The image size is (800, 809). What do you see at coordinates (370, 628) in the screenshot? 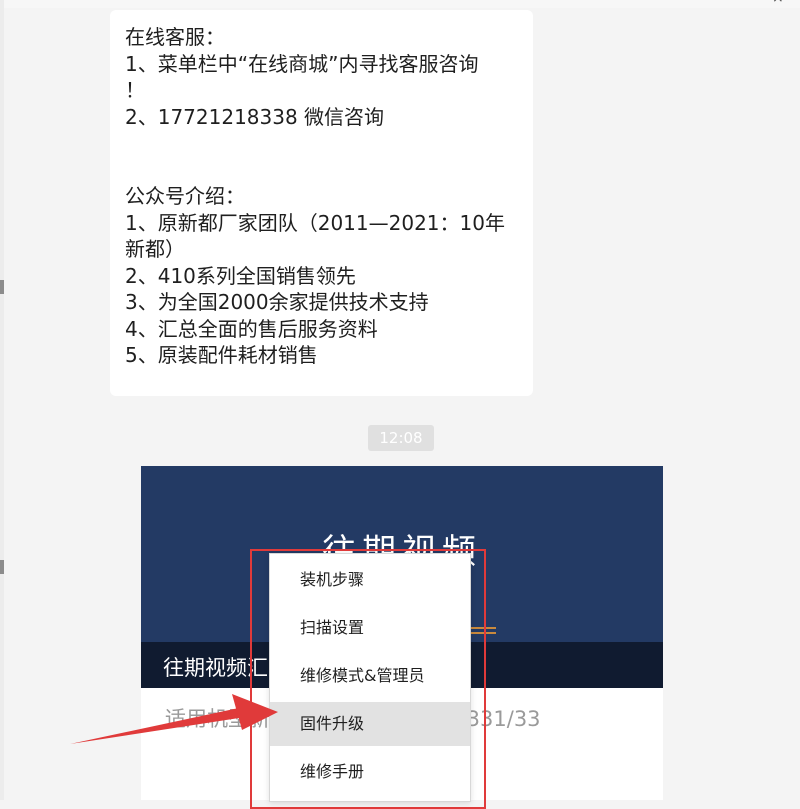
I see `menu-item-scan-settings: 扫描设置` at bounding box center [370, 628].